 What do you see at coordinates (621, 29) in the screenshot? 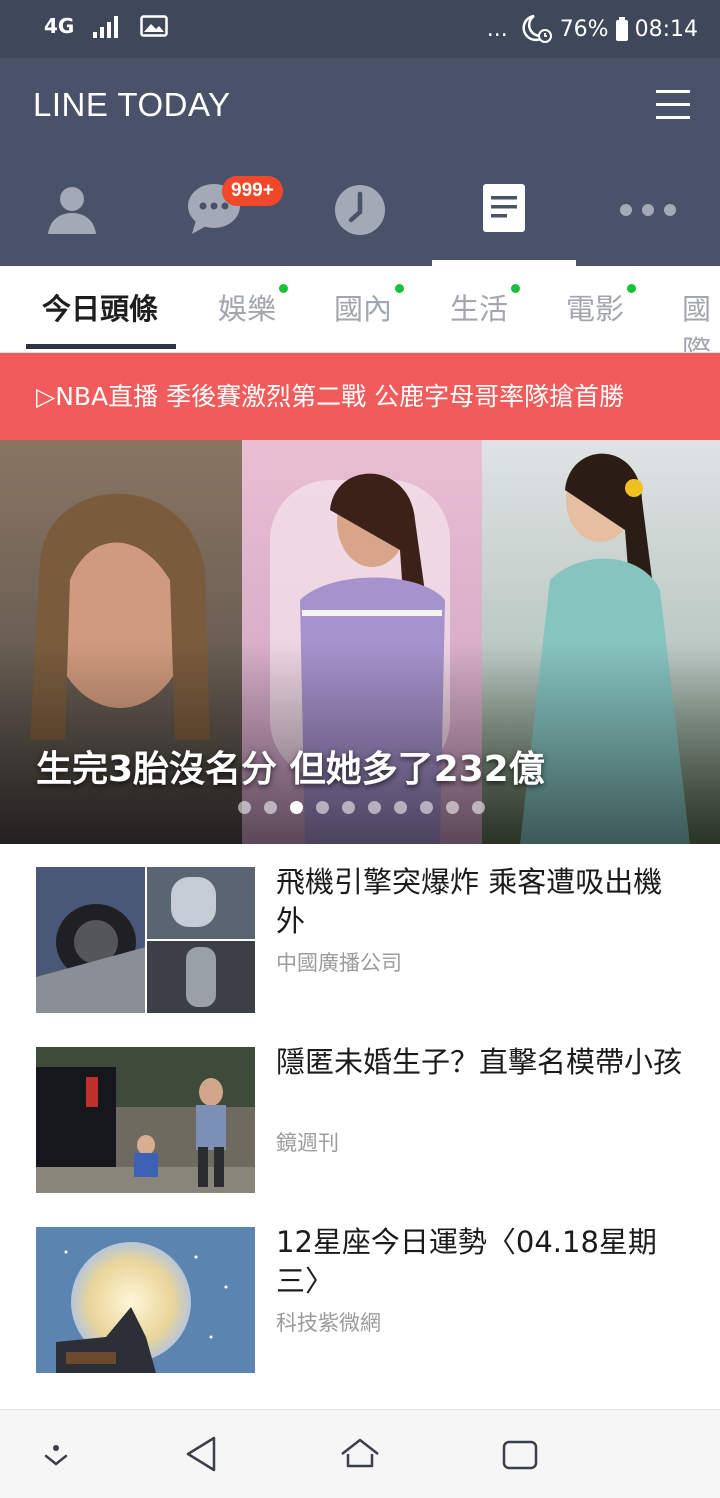
I see `battery-icon` at bounding box center [621, 29].